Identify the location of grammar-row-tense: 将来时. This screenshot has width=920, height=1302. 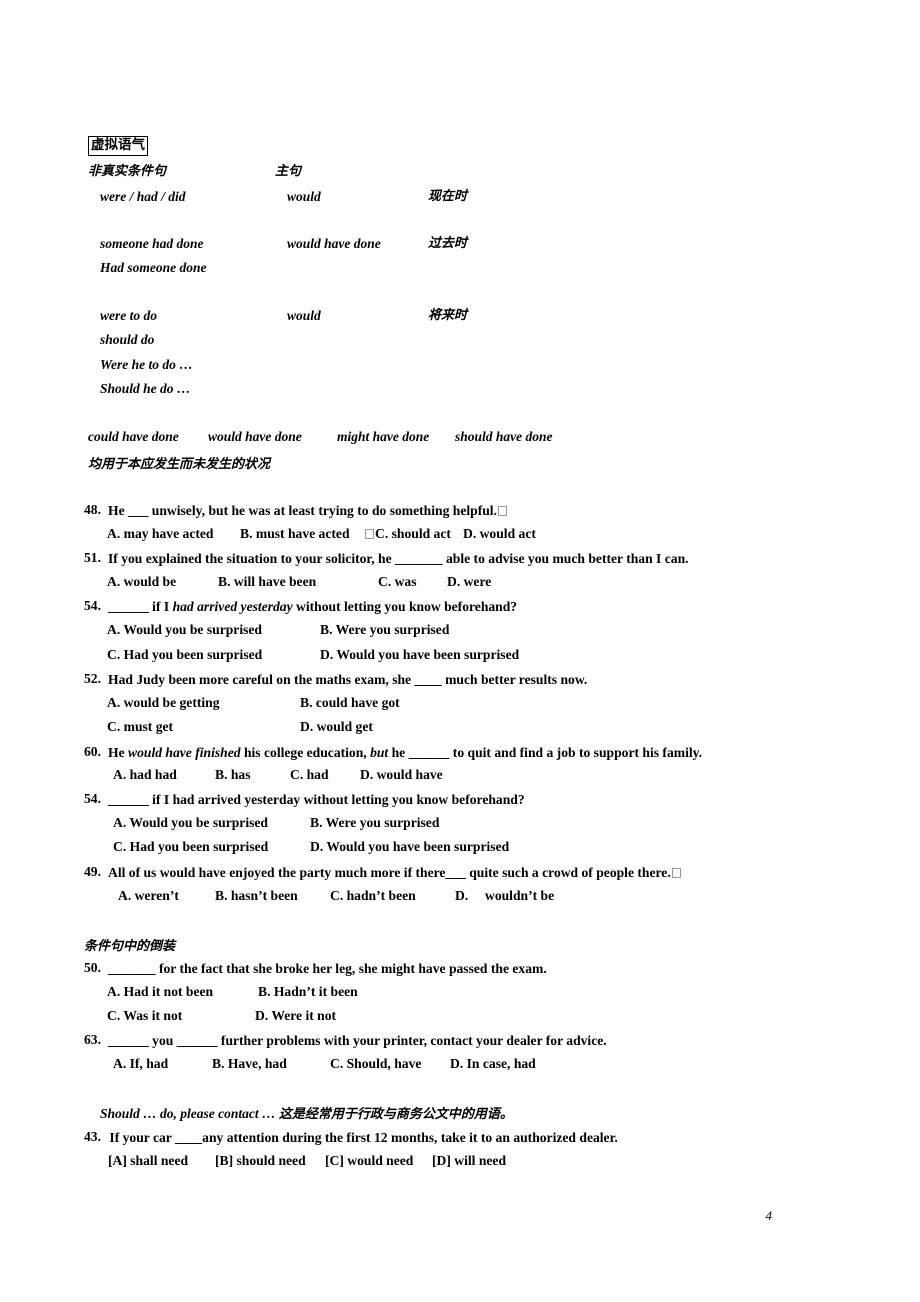
(448, 315).